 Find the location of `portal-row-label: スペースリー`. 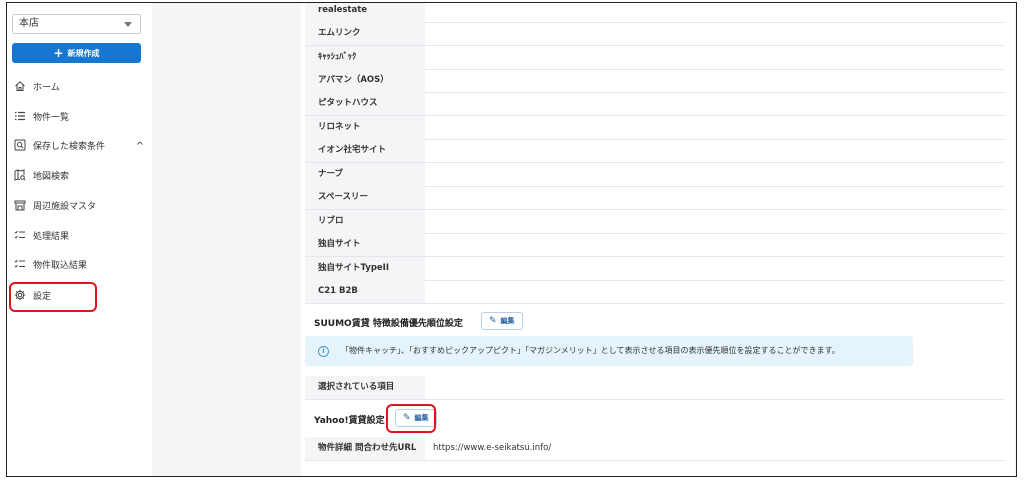

portal-row-label: スペースリー is located at coordinates (365, 197).